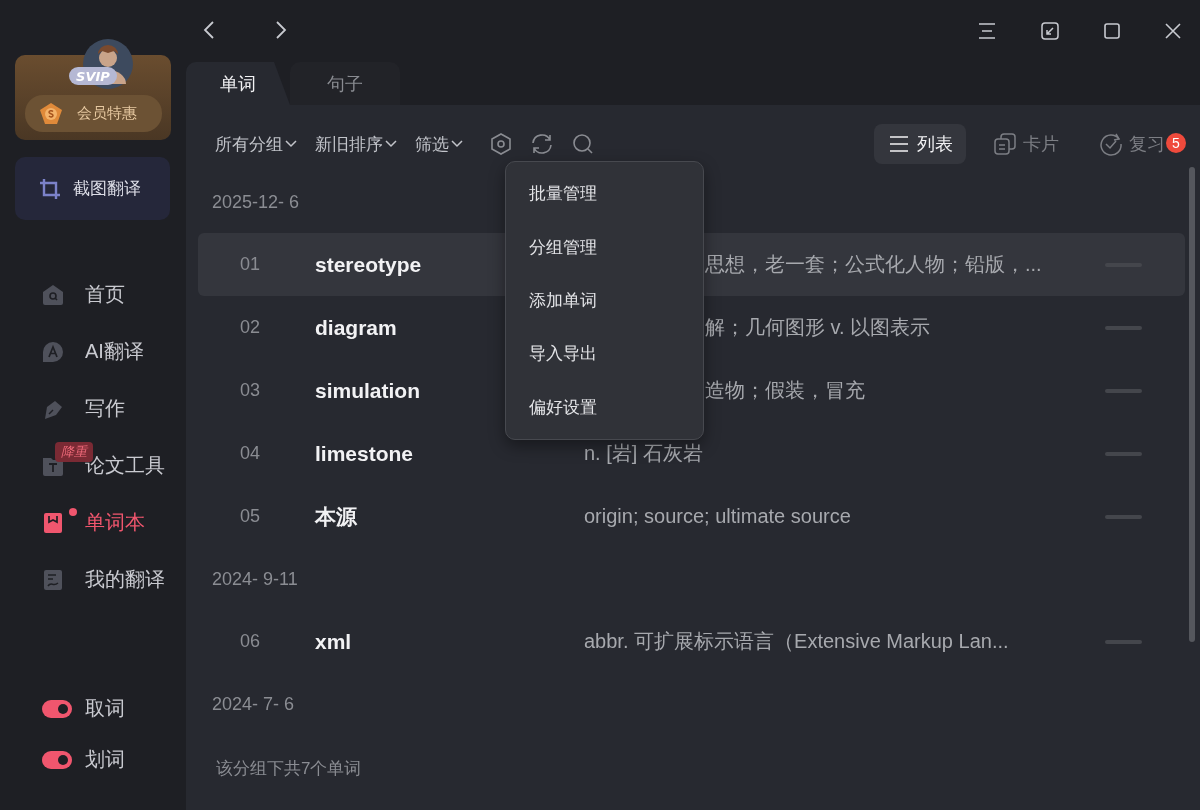  Describe the element at coordinates (250, 327) in the screenshot. I see `row-number: 02` at that location.